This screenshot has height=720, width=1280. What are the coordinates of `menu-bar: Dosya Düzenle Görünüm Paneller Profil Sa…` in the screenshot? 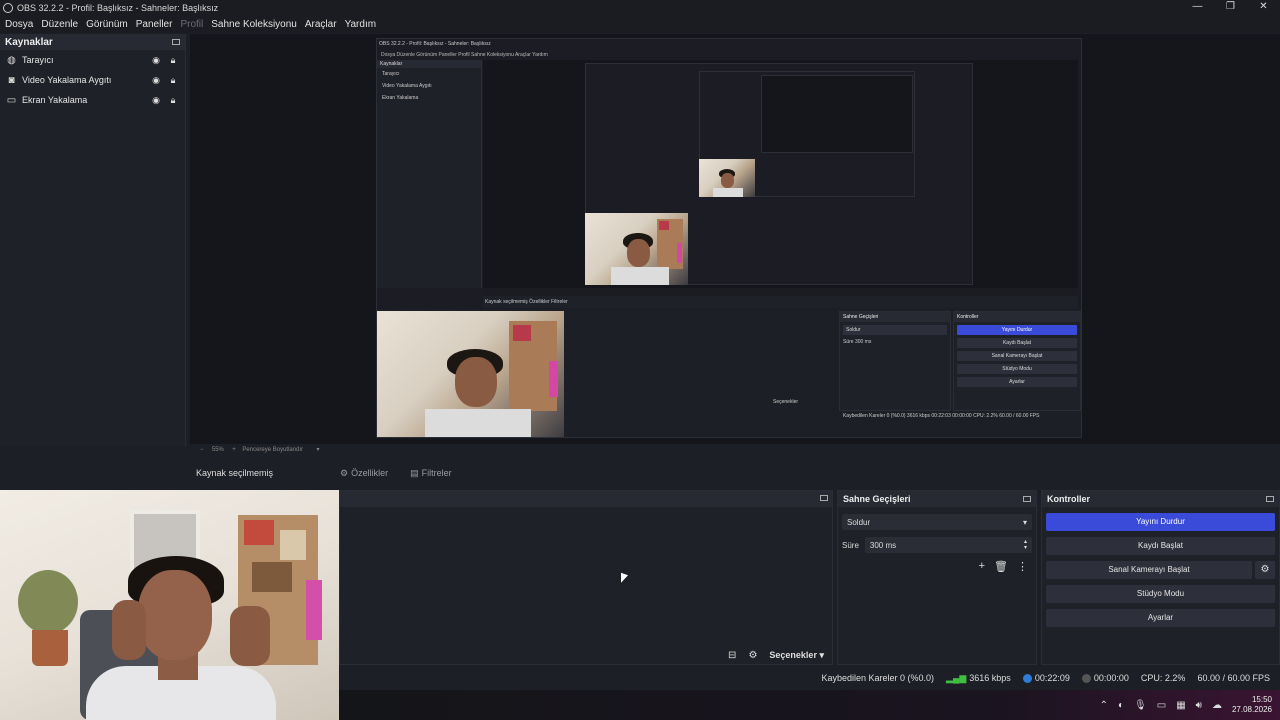 It's located at (640, 24).